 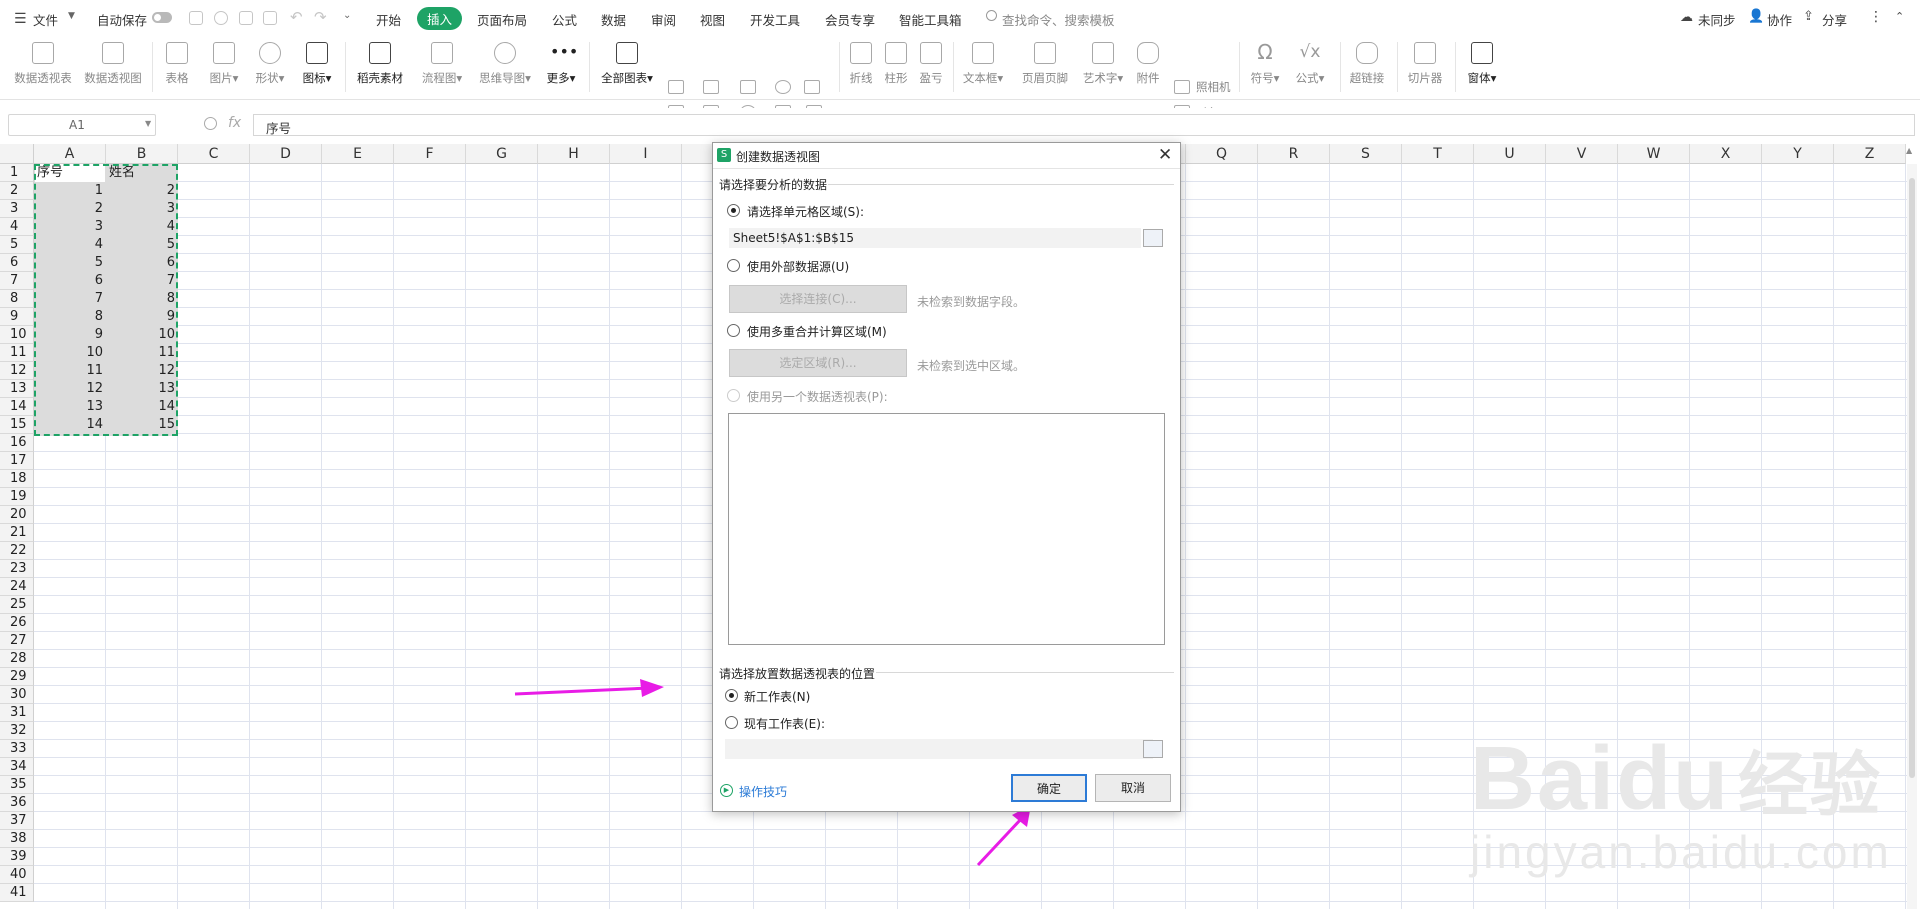 What do you see at coordinates (806, 212) in the screenshot?
I see `label-select-range: 请选择单元格区域(S):` at bounding box center [806, 212].